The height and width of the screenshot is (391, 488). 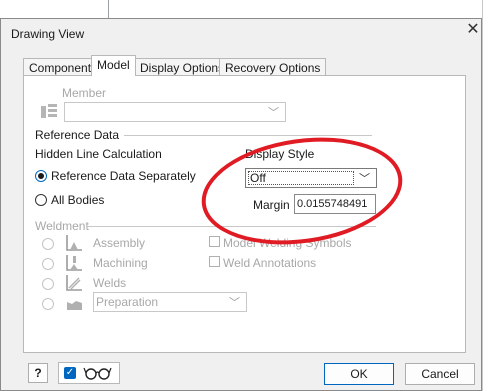 I want to click on view-toggle-group: ✓, so click(x=89, y=373).